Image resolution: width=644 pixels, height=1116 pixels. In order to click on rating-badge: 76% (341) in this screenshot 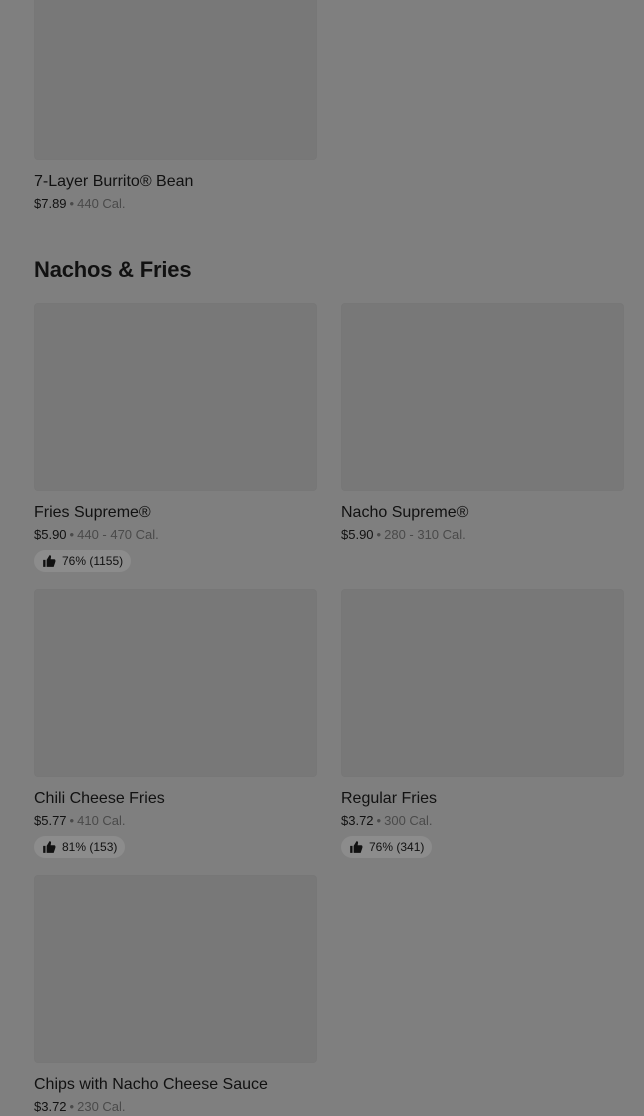, I will do `click(387, 847)`.